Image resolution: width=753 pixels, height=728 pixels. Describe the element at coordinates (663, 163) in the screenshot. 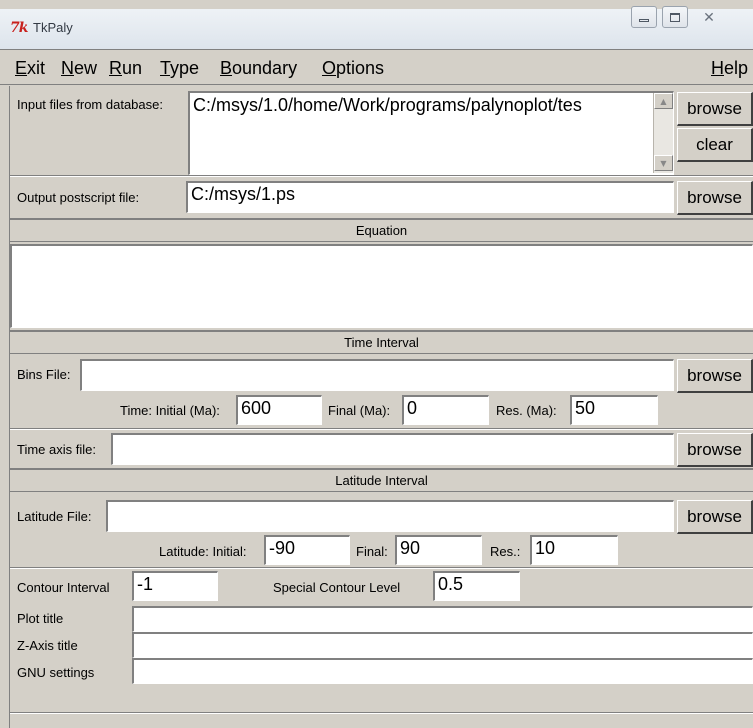

I see `scroll-down-icon: ▼` at that location.